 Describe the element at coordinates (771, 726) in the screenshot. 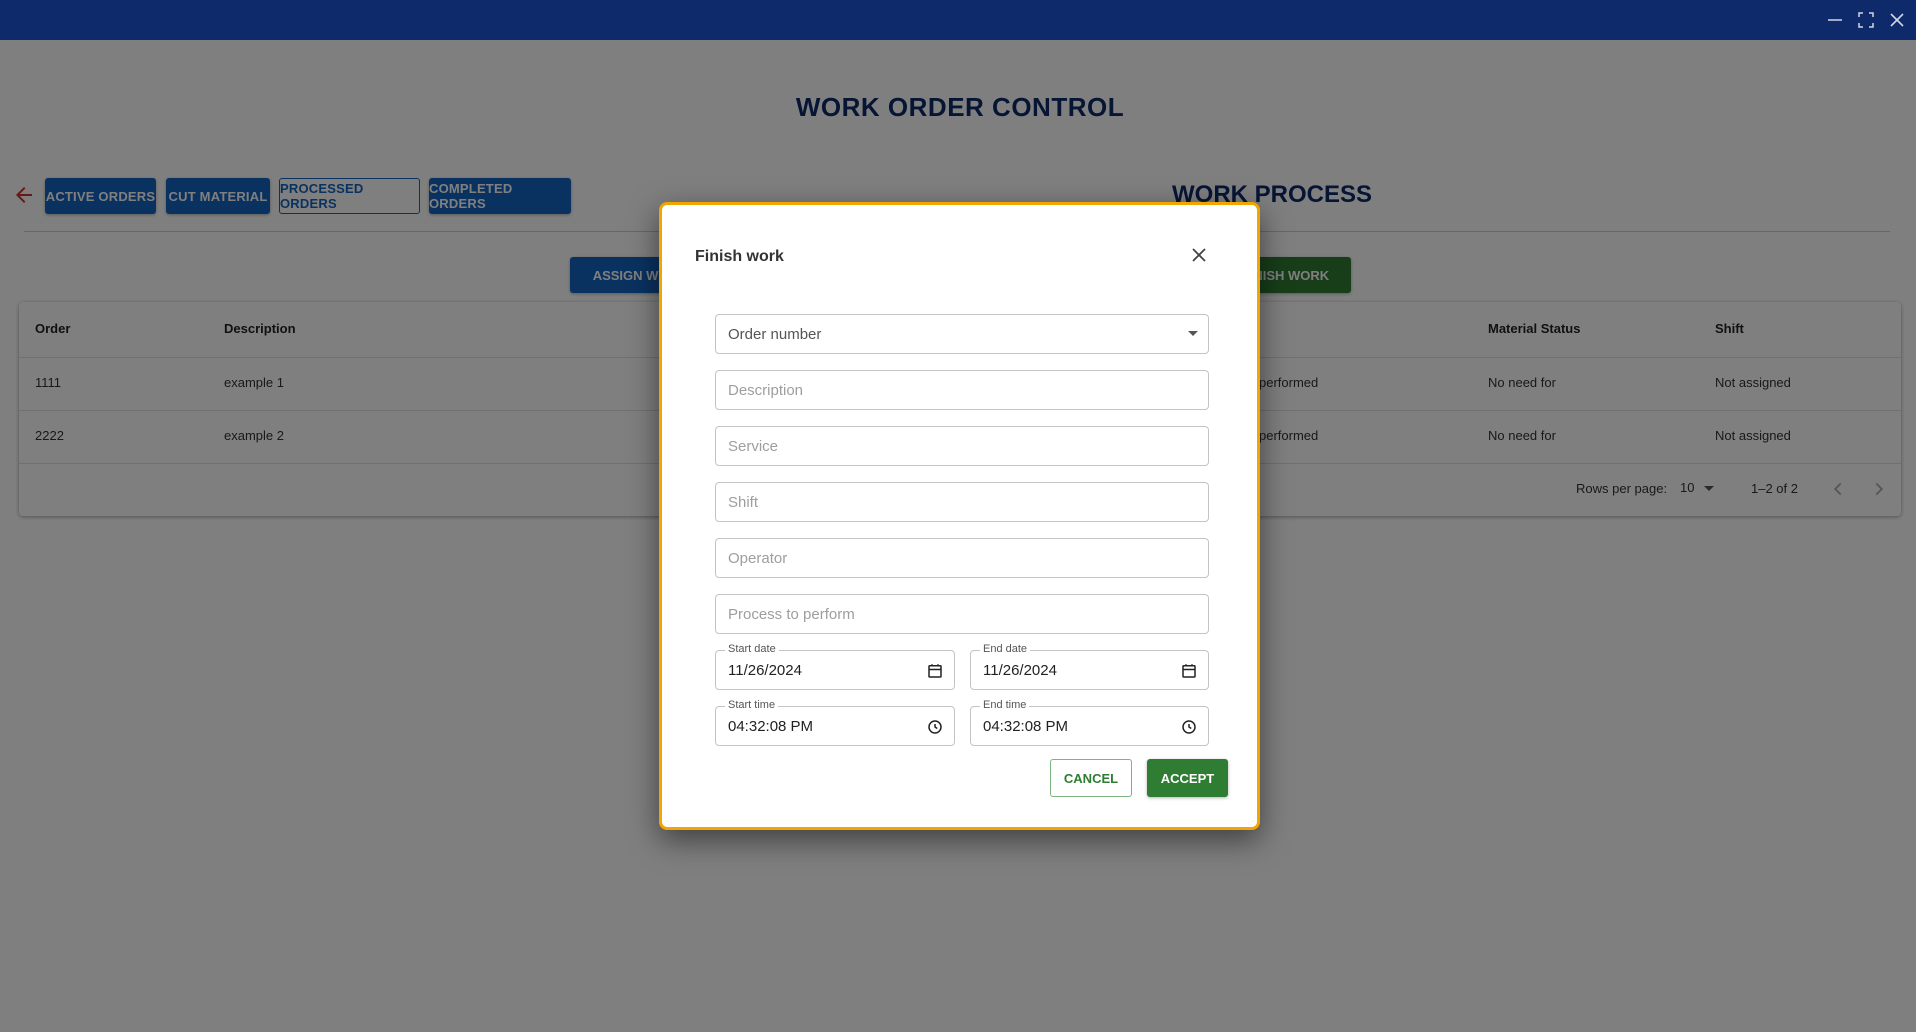

I see `start-time-value: 04:32:08 PM` at that location.